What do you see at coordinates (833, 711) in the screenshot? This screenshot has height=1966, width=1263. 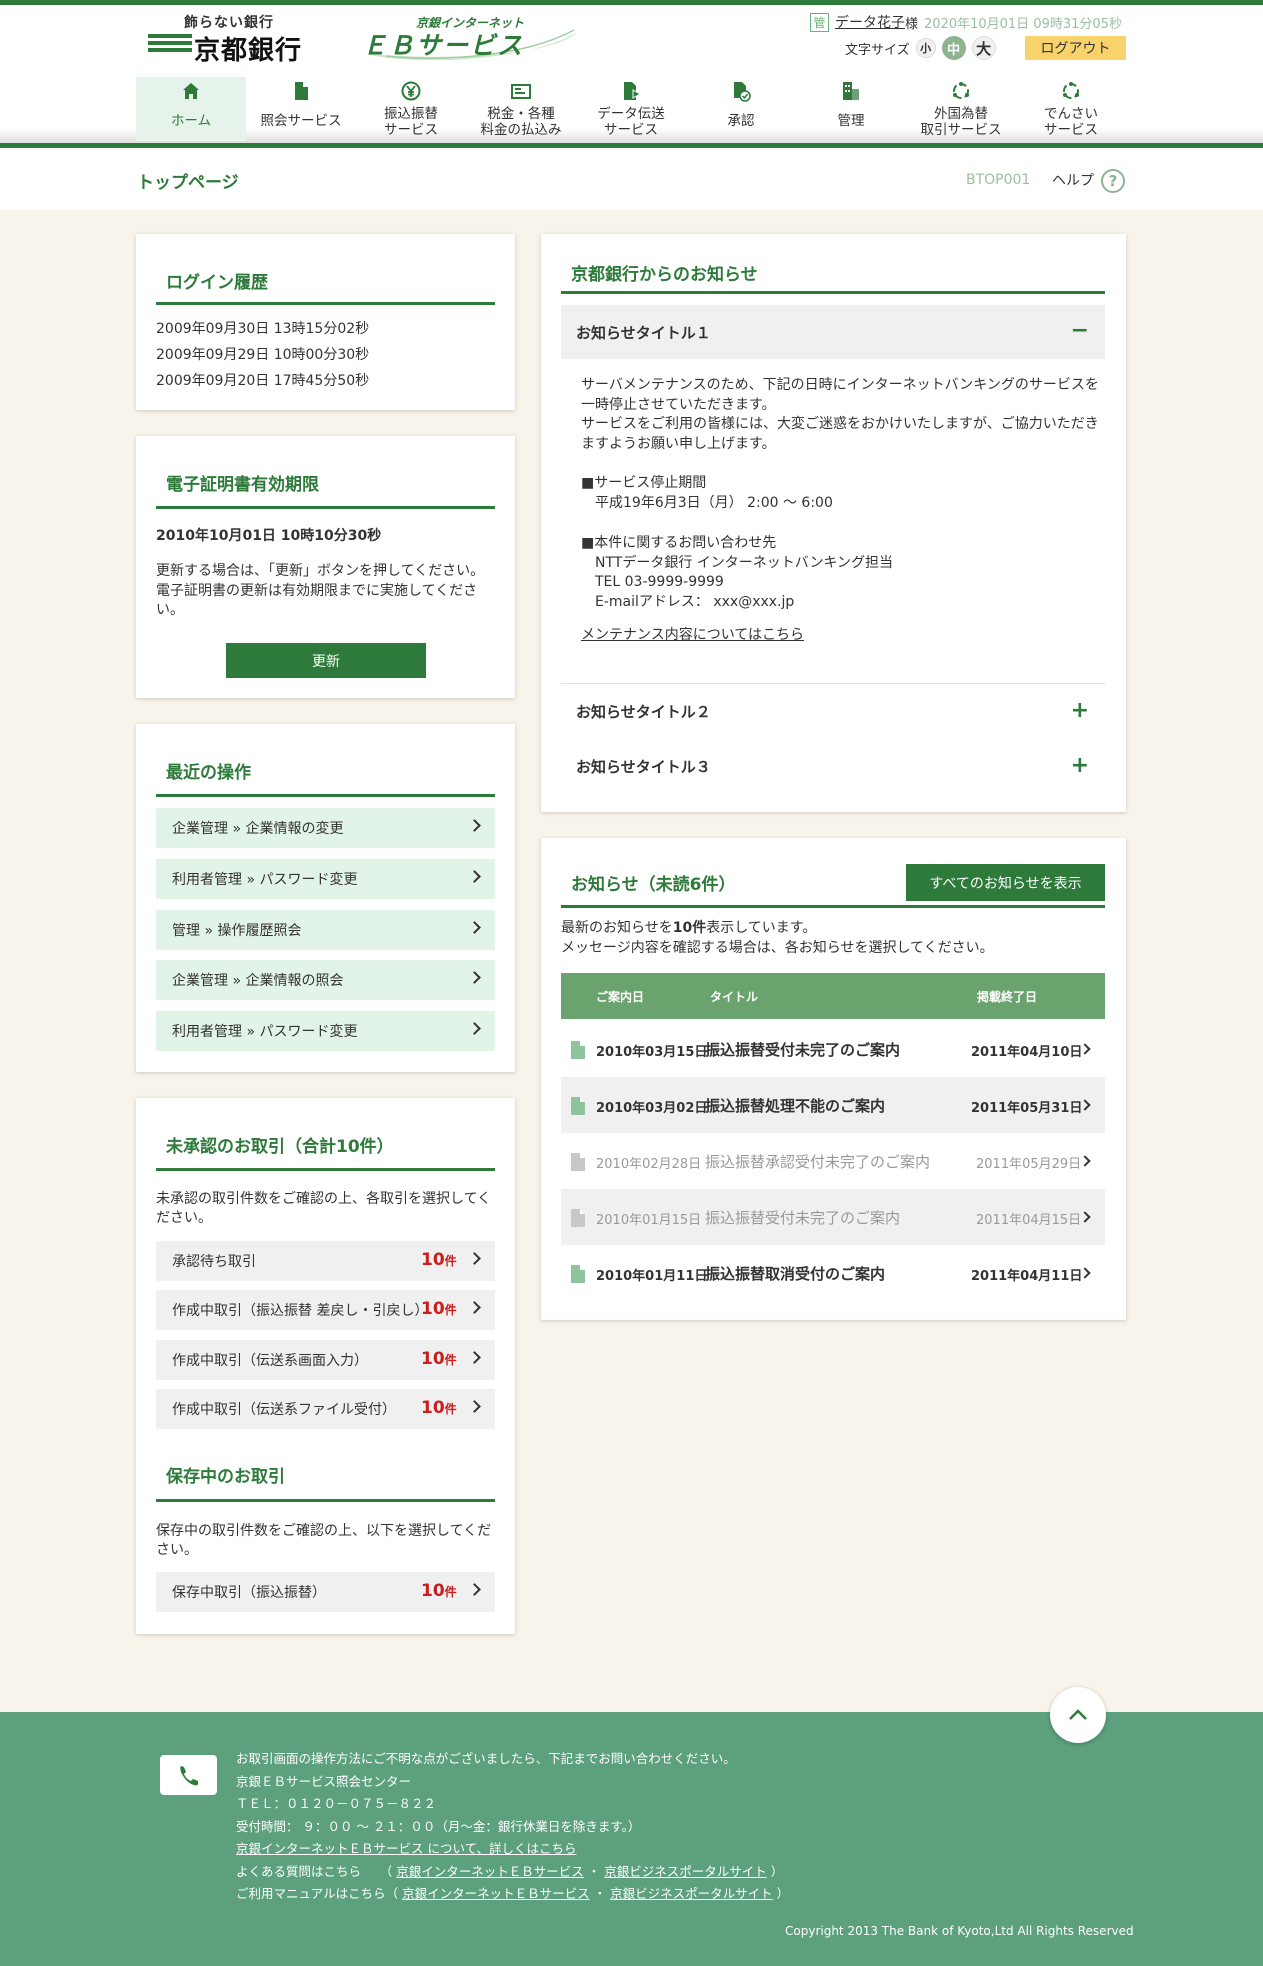 I see `notice-accordion-header: お知らせタイトル２ +` at bounding box center [833, 711].